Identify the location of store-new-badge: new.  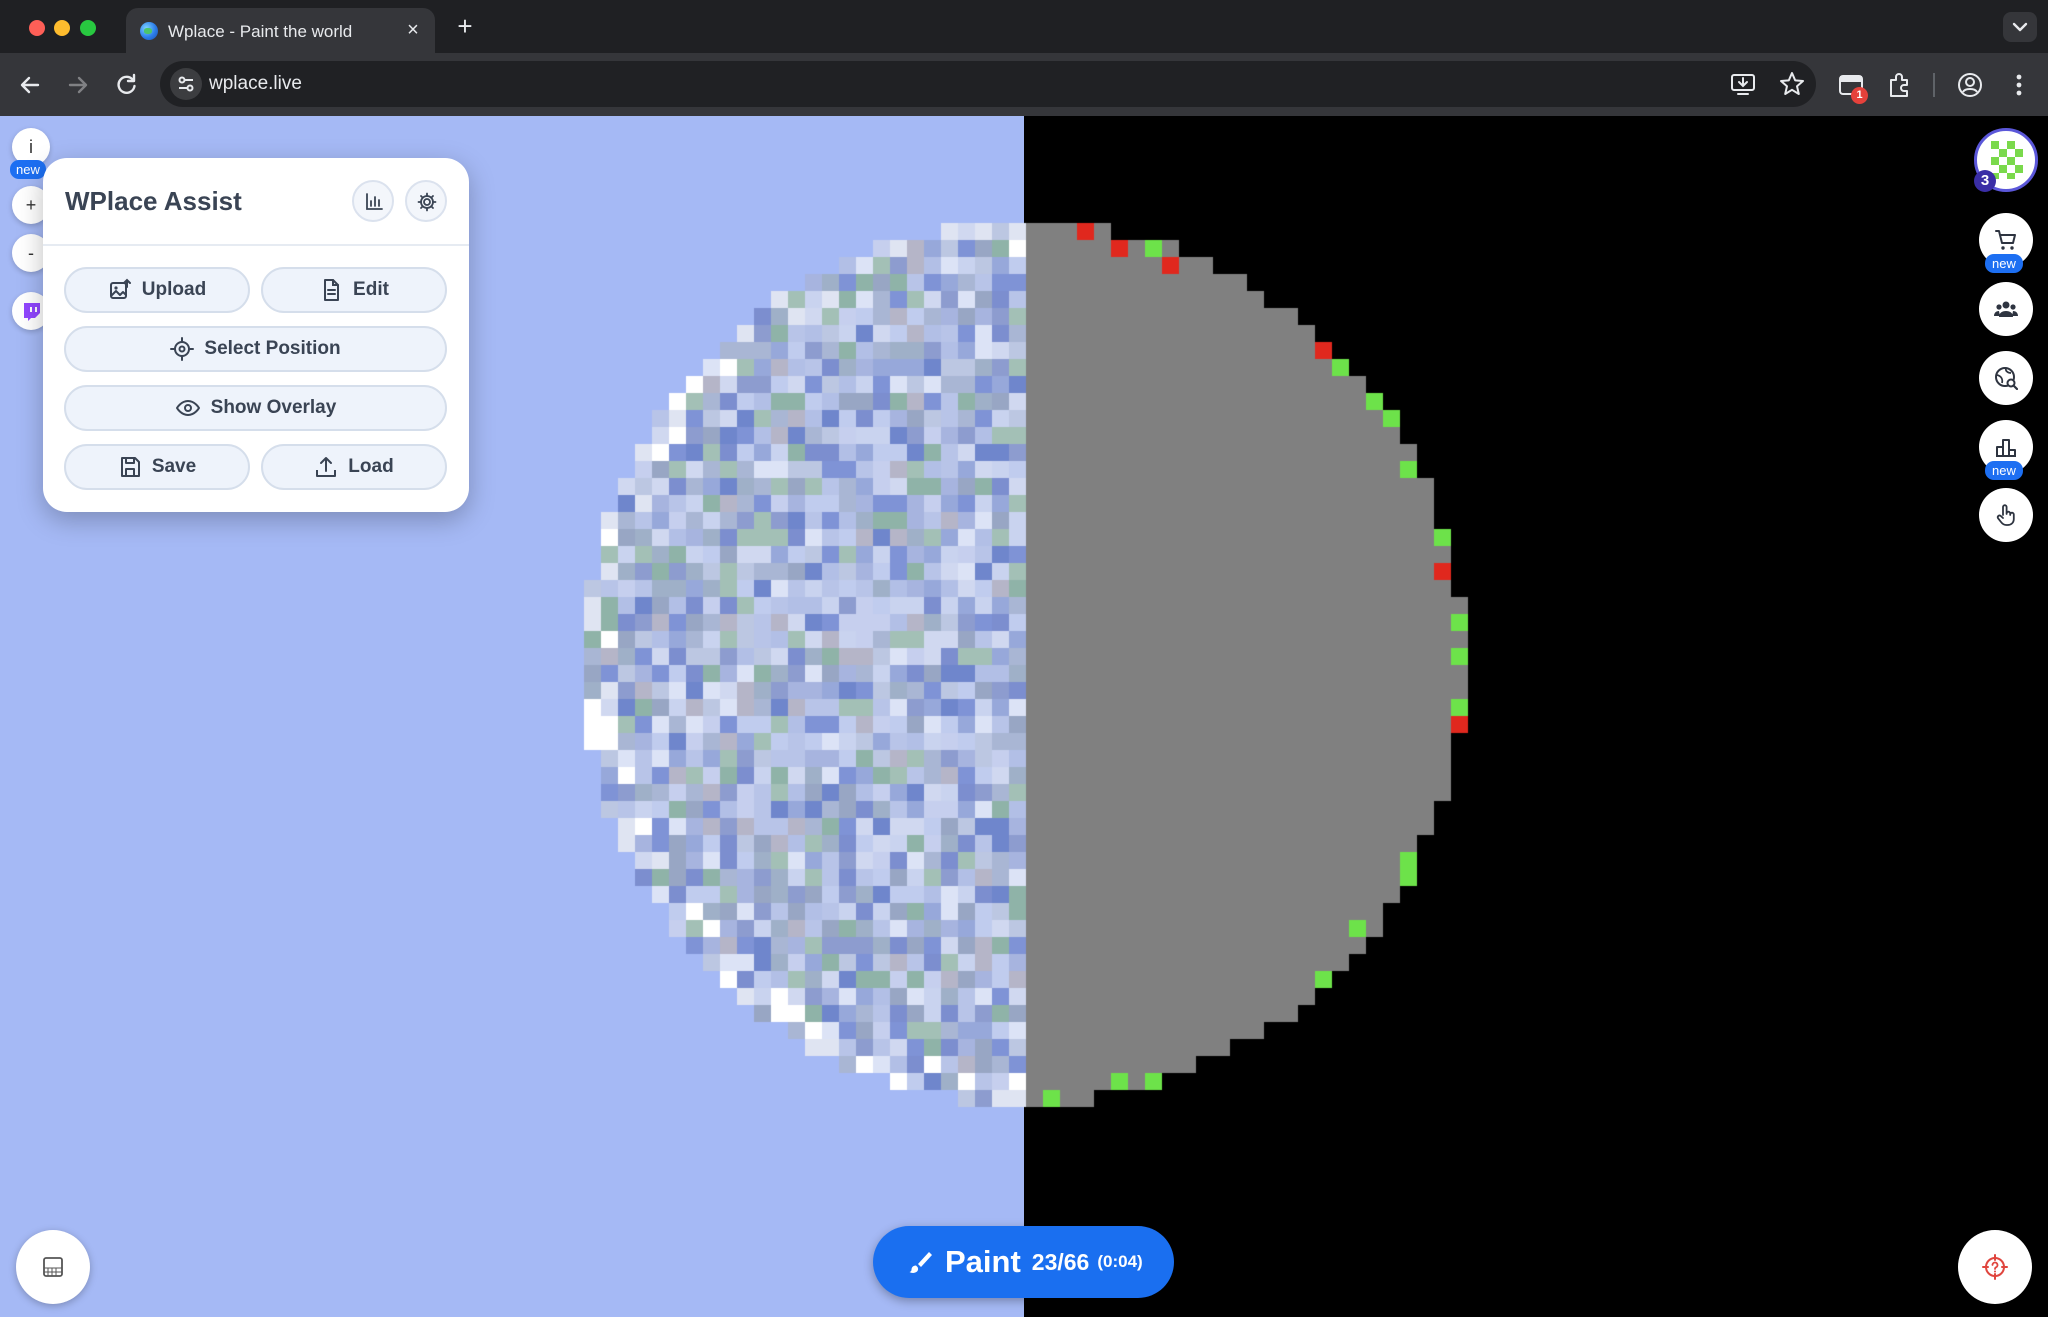
(2004, 263).